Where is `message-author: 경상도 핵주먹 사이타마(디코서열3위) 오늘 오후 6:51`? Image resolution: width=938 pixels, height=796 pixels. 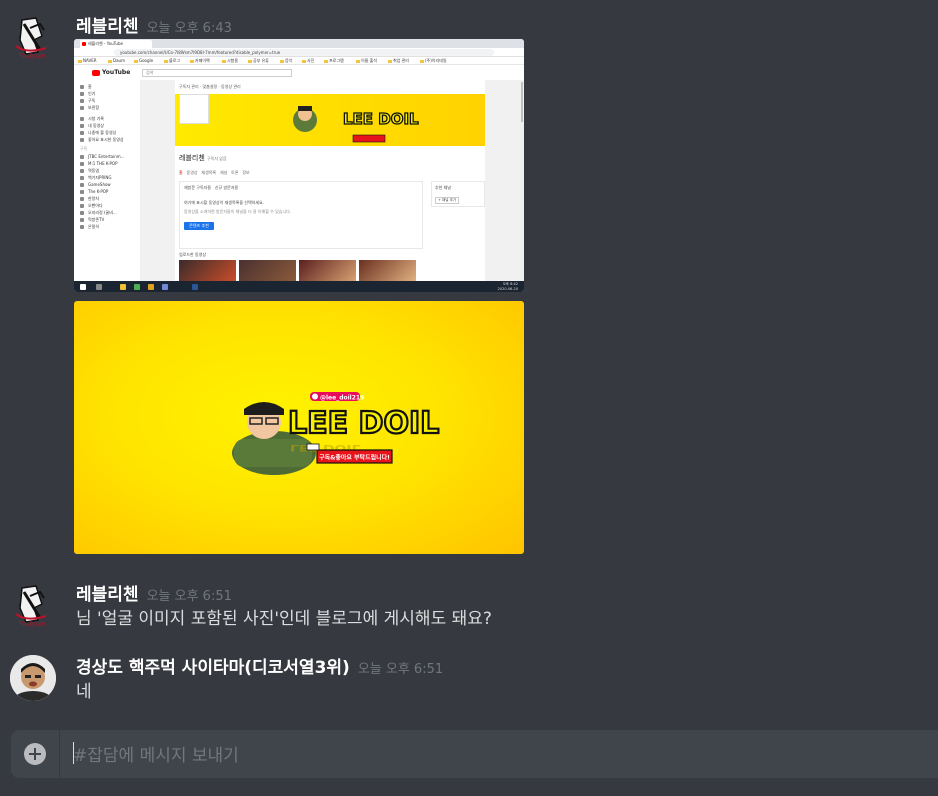
message-author: 경상도 핵주먹 사이타마(디코서열3위) 오늘 오후 6:51 is located at coordinates (259, 665).